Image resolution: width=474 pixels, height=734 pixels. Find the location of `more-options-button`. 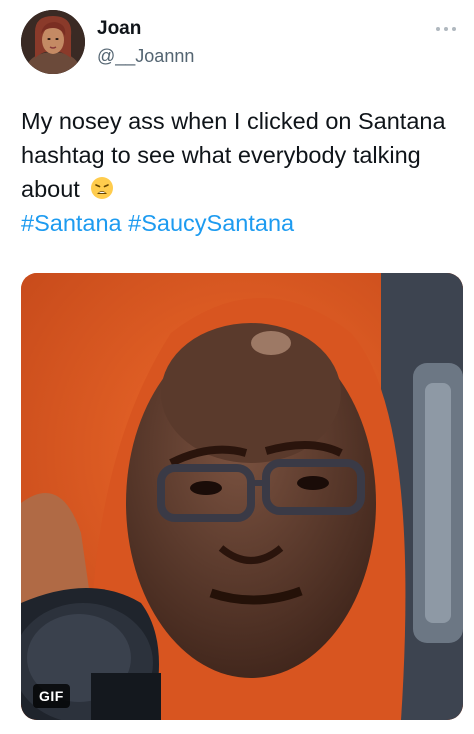

more-options-button is located at coordinates (446, 29).